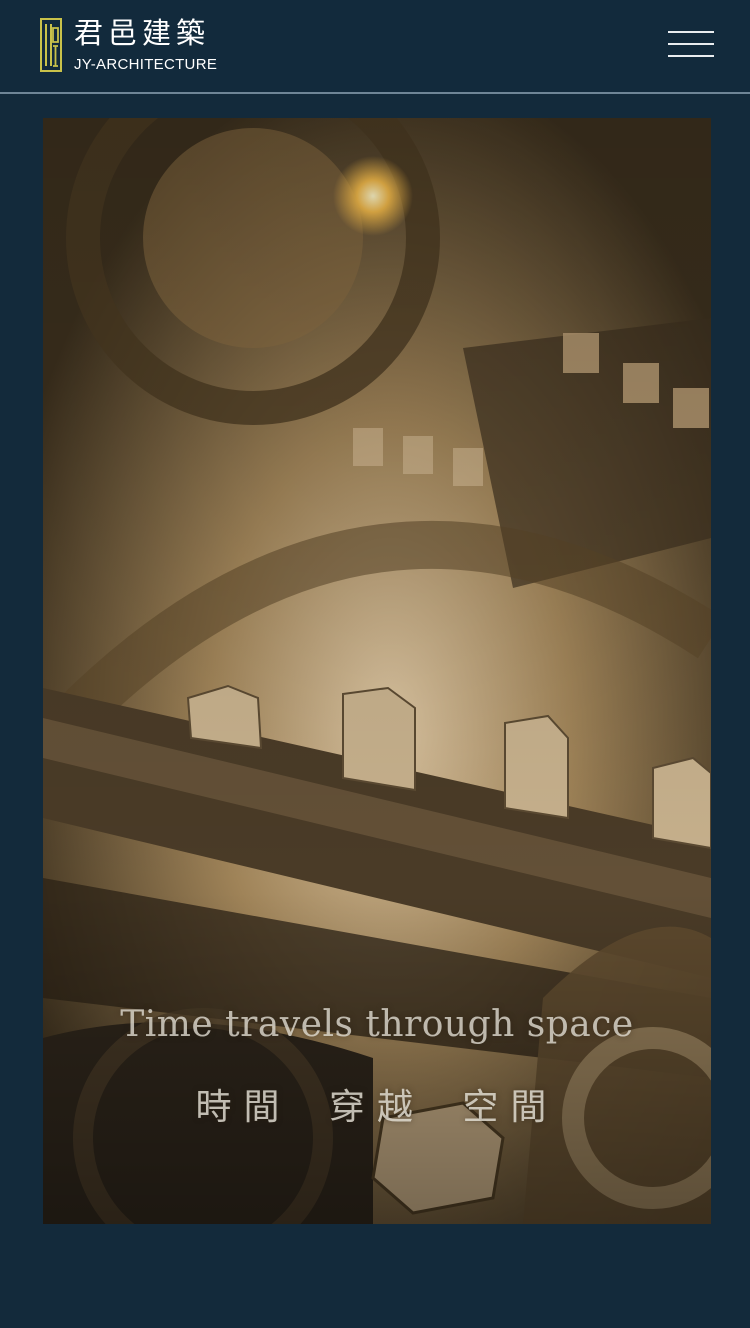 This screenshot has height=1328, width=750. I want to click on site-header: 君邑建築 JY-ARCHITECTURE, so click(375, 46).